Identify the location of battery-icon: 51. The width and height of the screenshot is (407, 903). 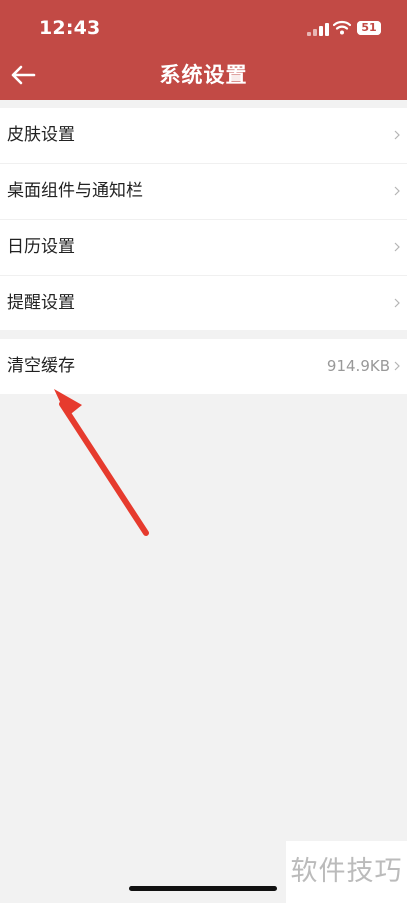
(369, 28).